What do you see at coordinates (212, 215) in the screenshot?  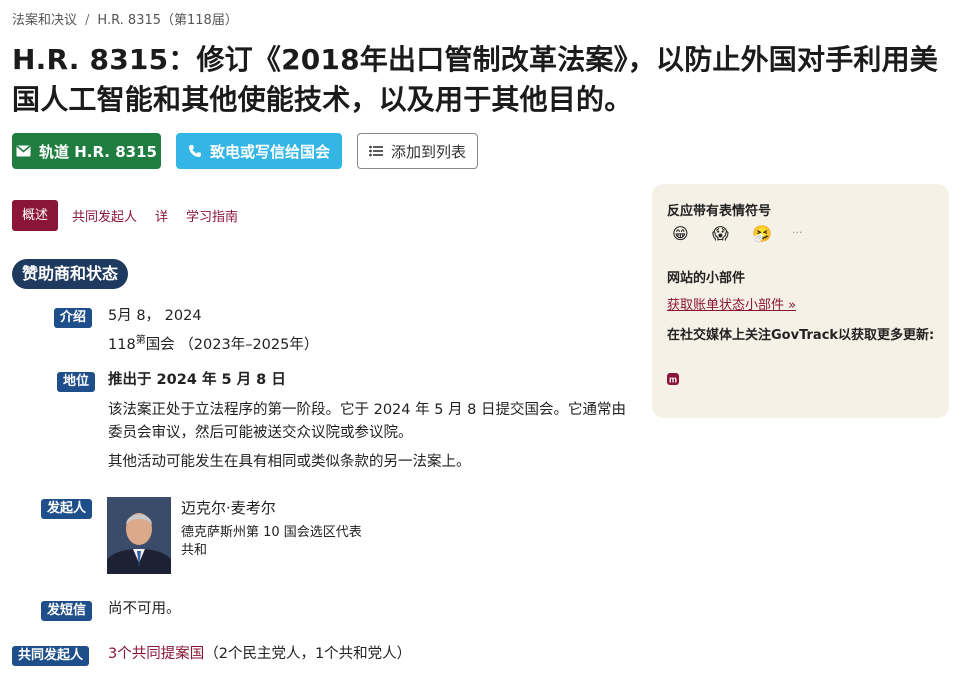 I see `tab-study-guide: 学习指南` at bounding box center [212, 215].